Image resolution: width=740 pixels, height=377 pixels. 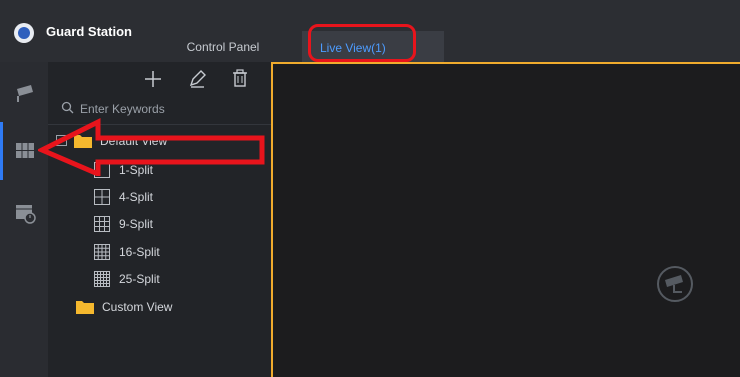 What do you see at coordinates (102, 279) in the screenshot?
I see `split-25-icon` at bounding box center [102, 279].